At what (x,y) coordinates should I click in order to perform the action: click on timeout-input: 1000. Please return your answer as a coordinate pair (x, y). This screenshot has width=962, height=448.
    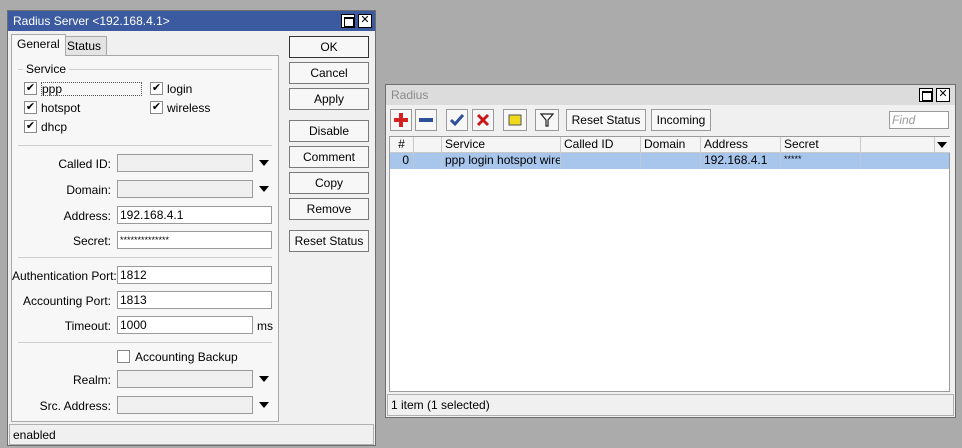
    Looking at the image, I should click on (185, 325).